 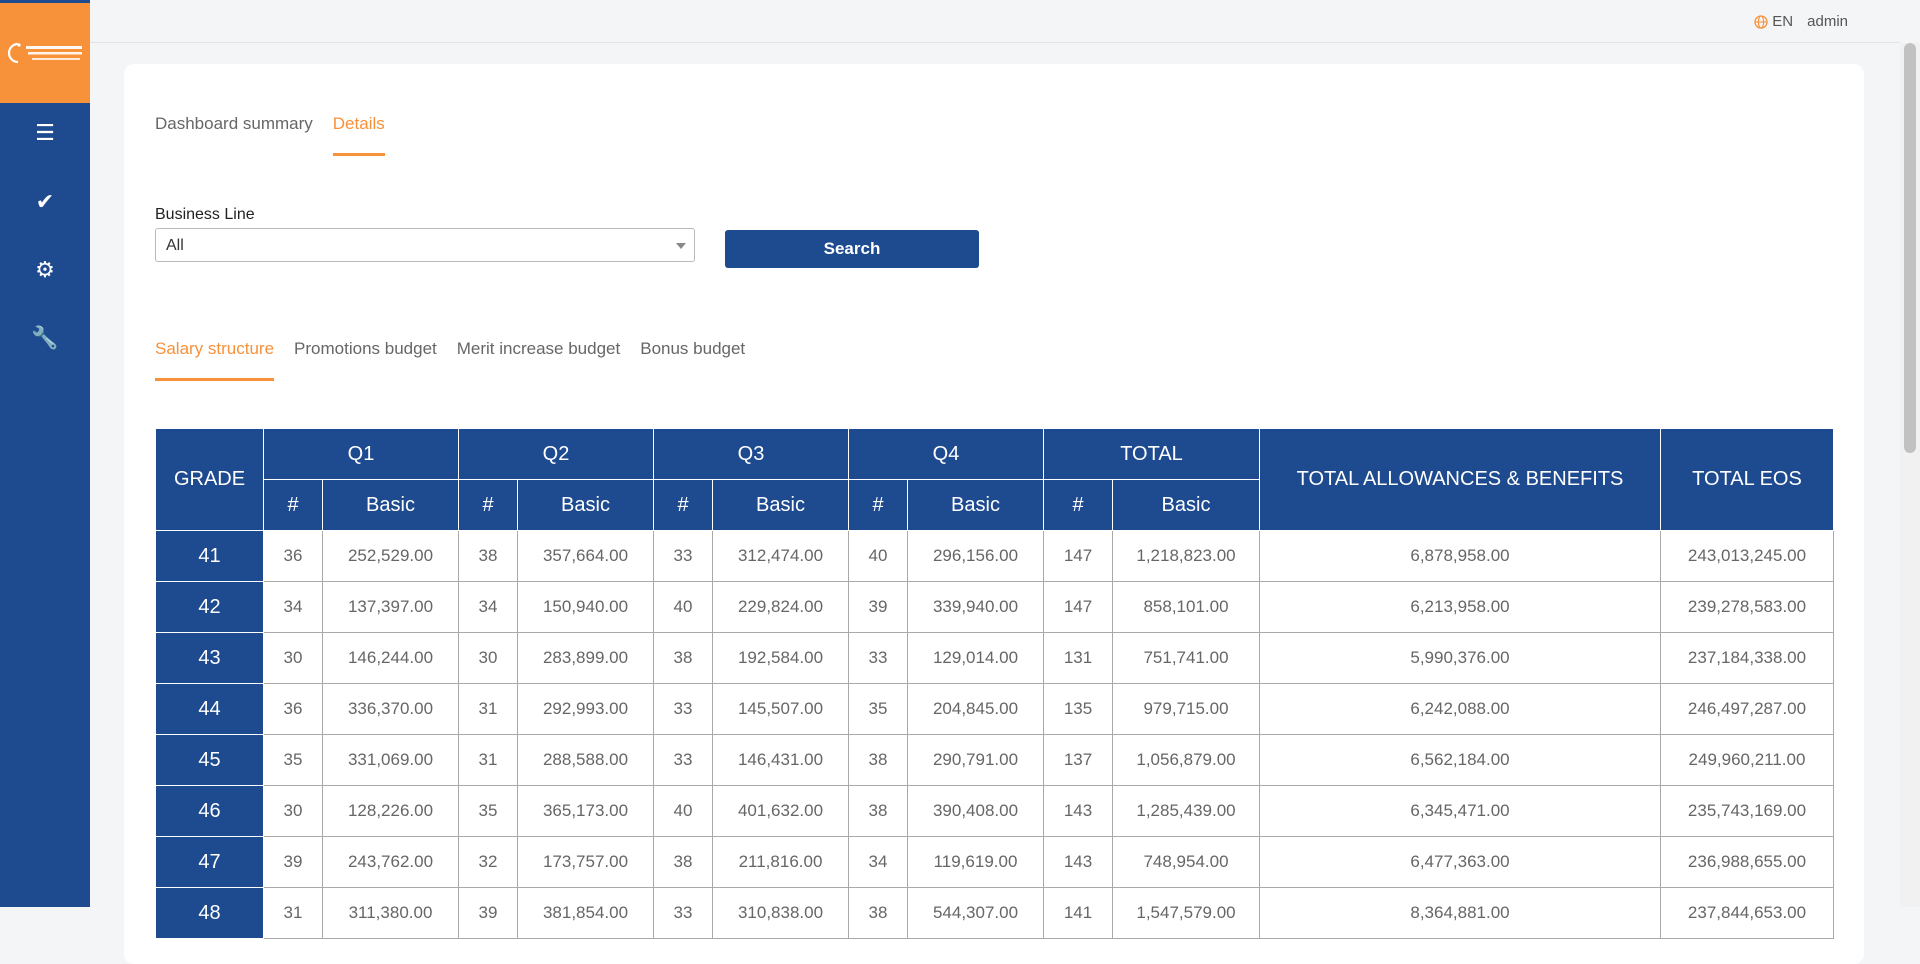 I want to click on table-cell-q4b: 390,408.00, so click(x=975, y=811).